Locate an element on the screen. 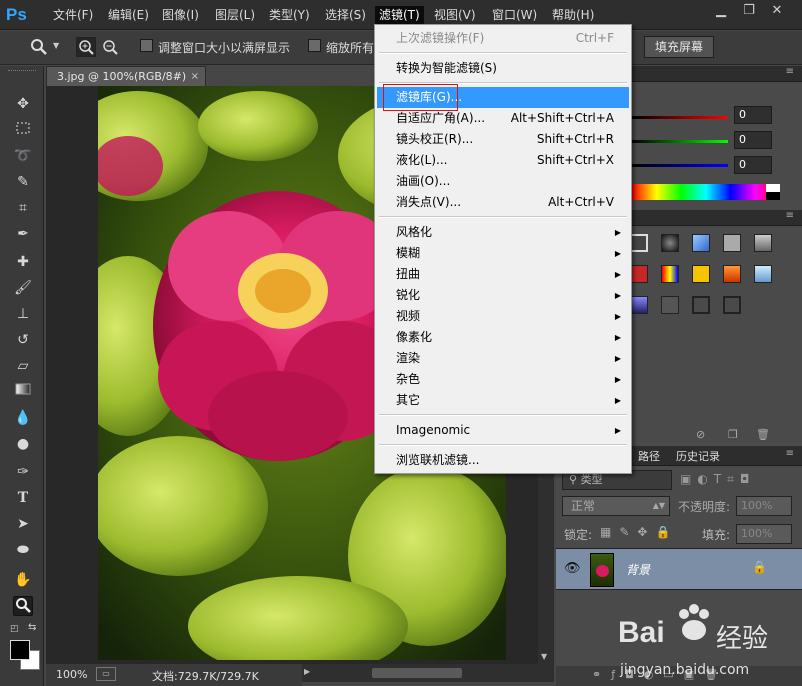  lasso-tool-icon: ➰ is located at coordinates (23, 156).